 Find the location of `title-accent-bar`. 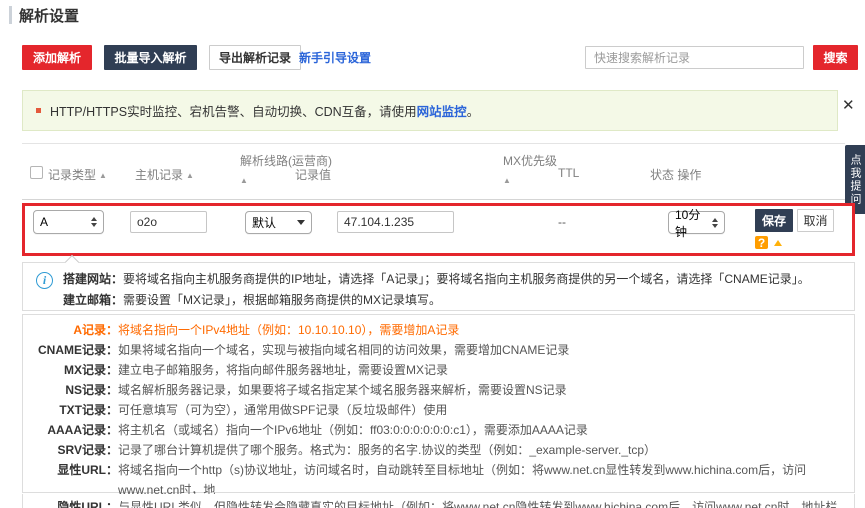

title-accent-bar is located at coordinates (10, 15).